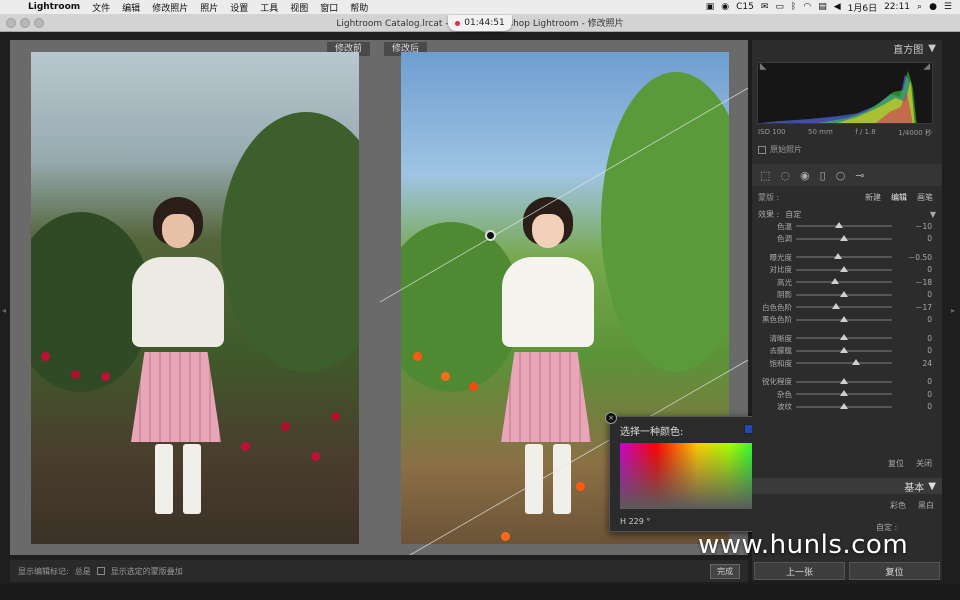  I want to click on menu-help: 帮助, so click(359, 7).